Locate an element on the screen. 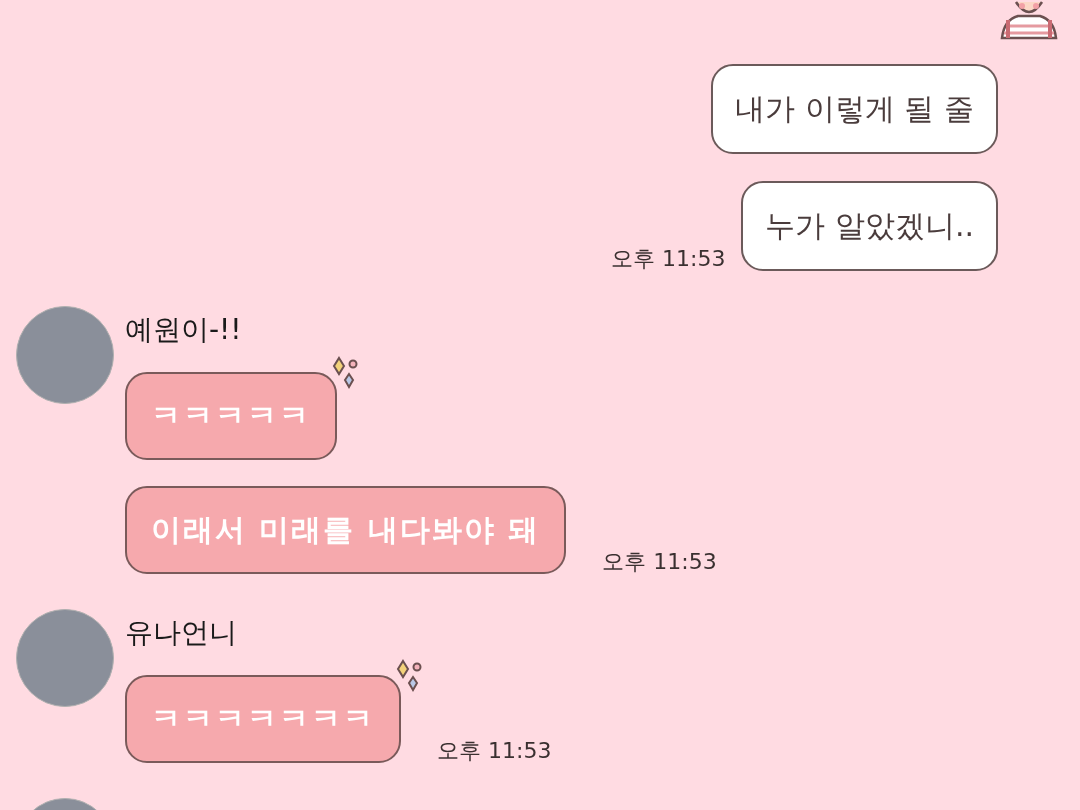  cartoon-boy-icon is located at coordinates (1029, 20).